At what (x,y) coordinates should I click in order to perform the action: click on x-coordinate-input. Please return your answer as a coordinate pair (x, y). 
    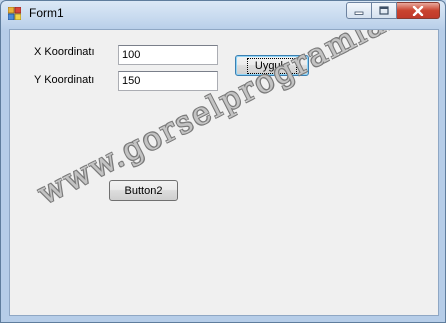
    Looking at the image, I should click on (168, 55).